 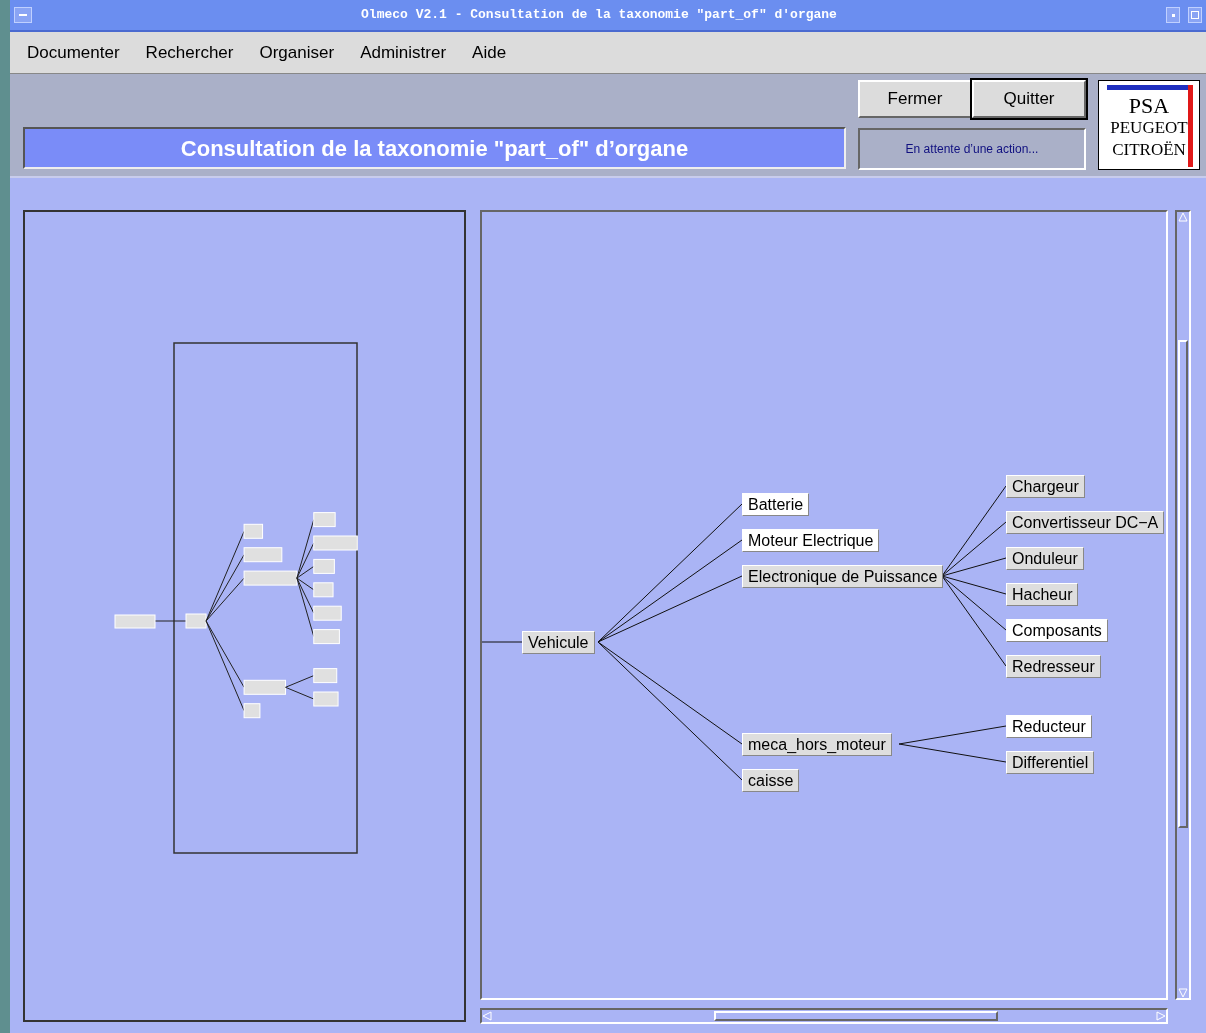 I want to click on tree-node: Redresseur, so click(x=1053, y=666).